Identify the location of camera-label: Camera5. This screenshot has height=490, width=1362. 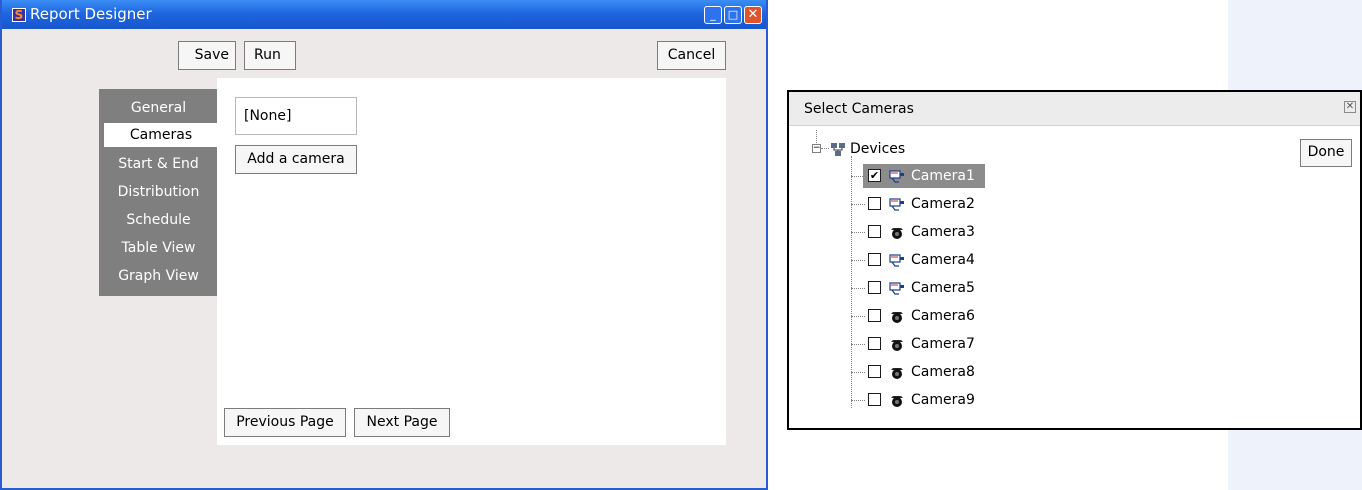
(943, 288).